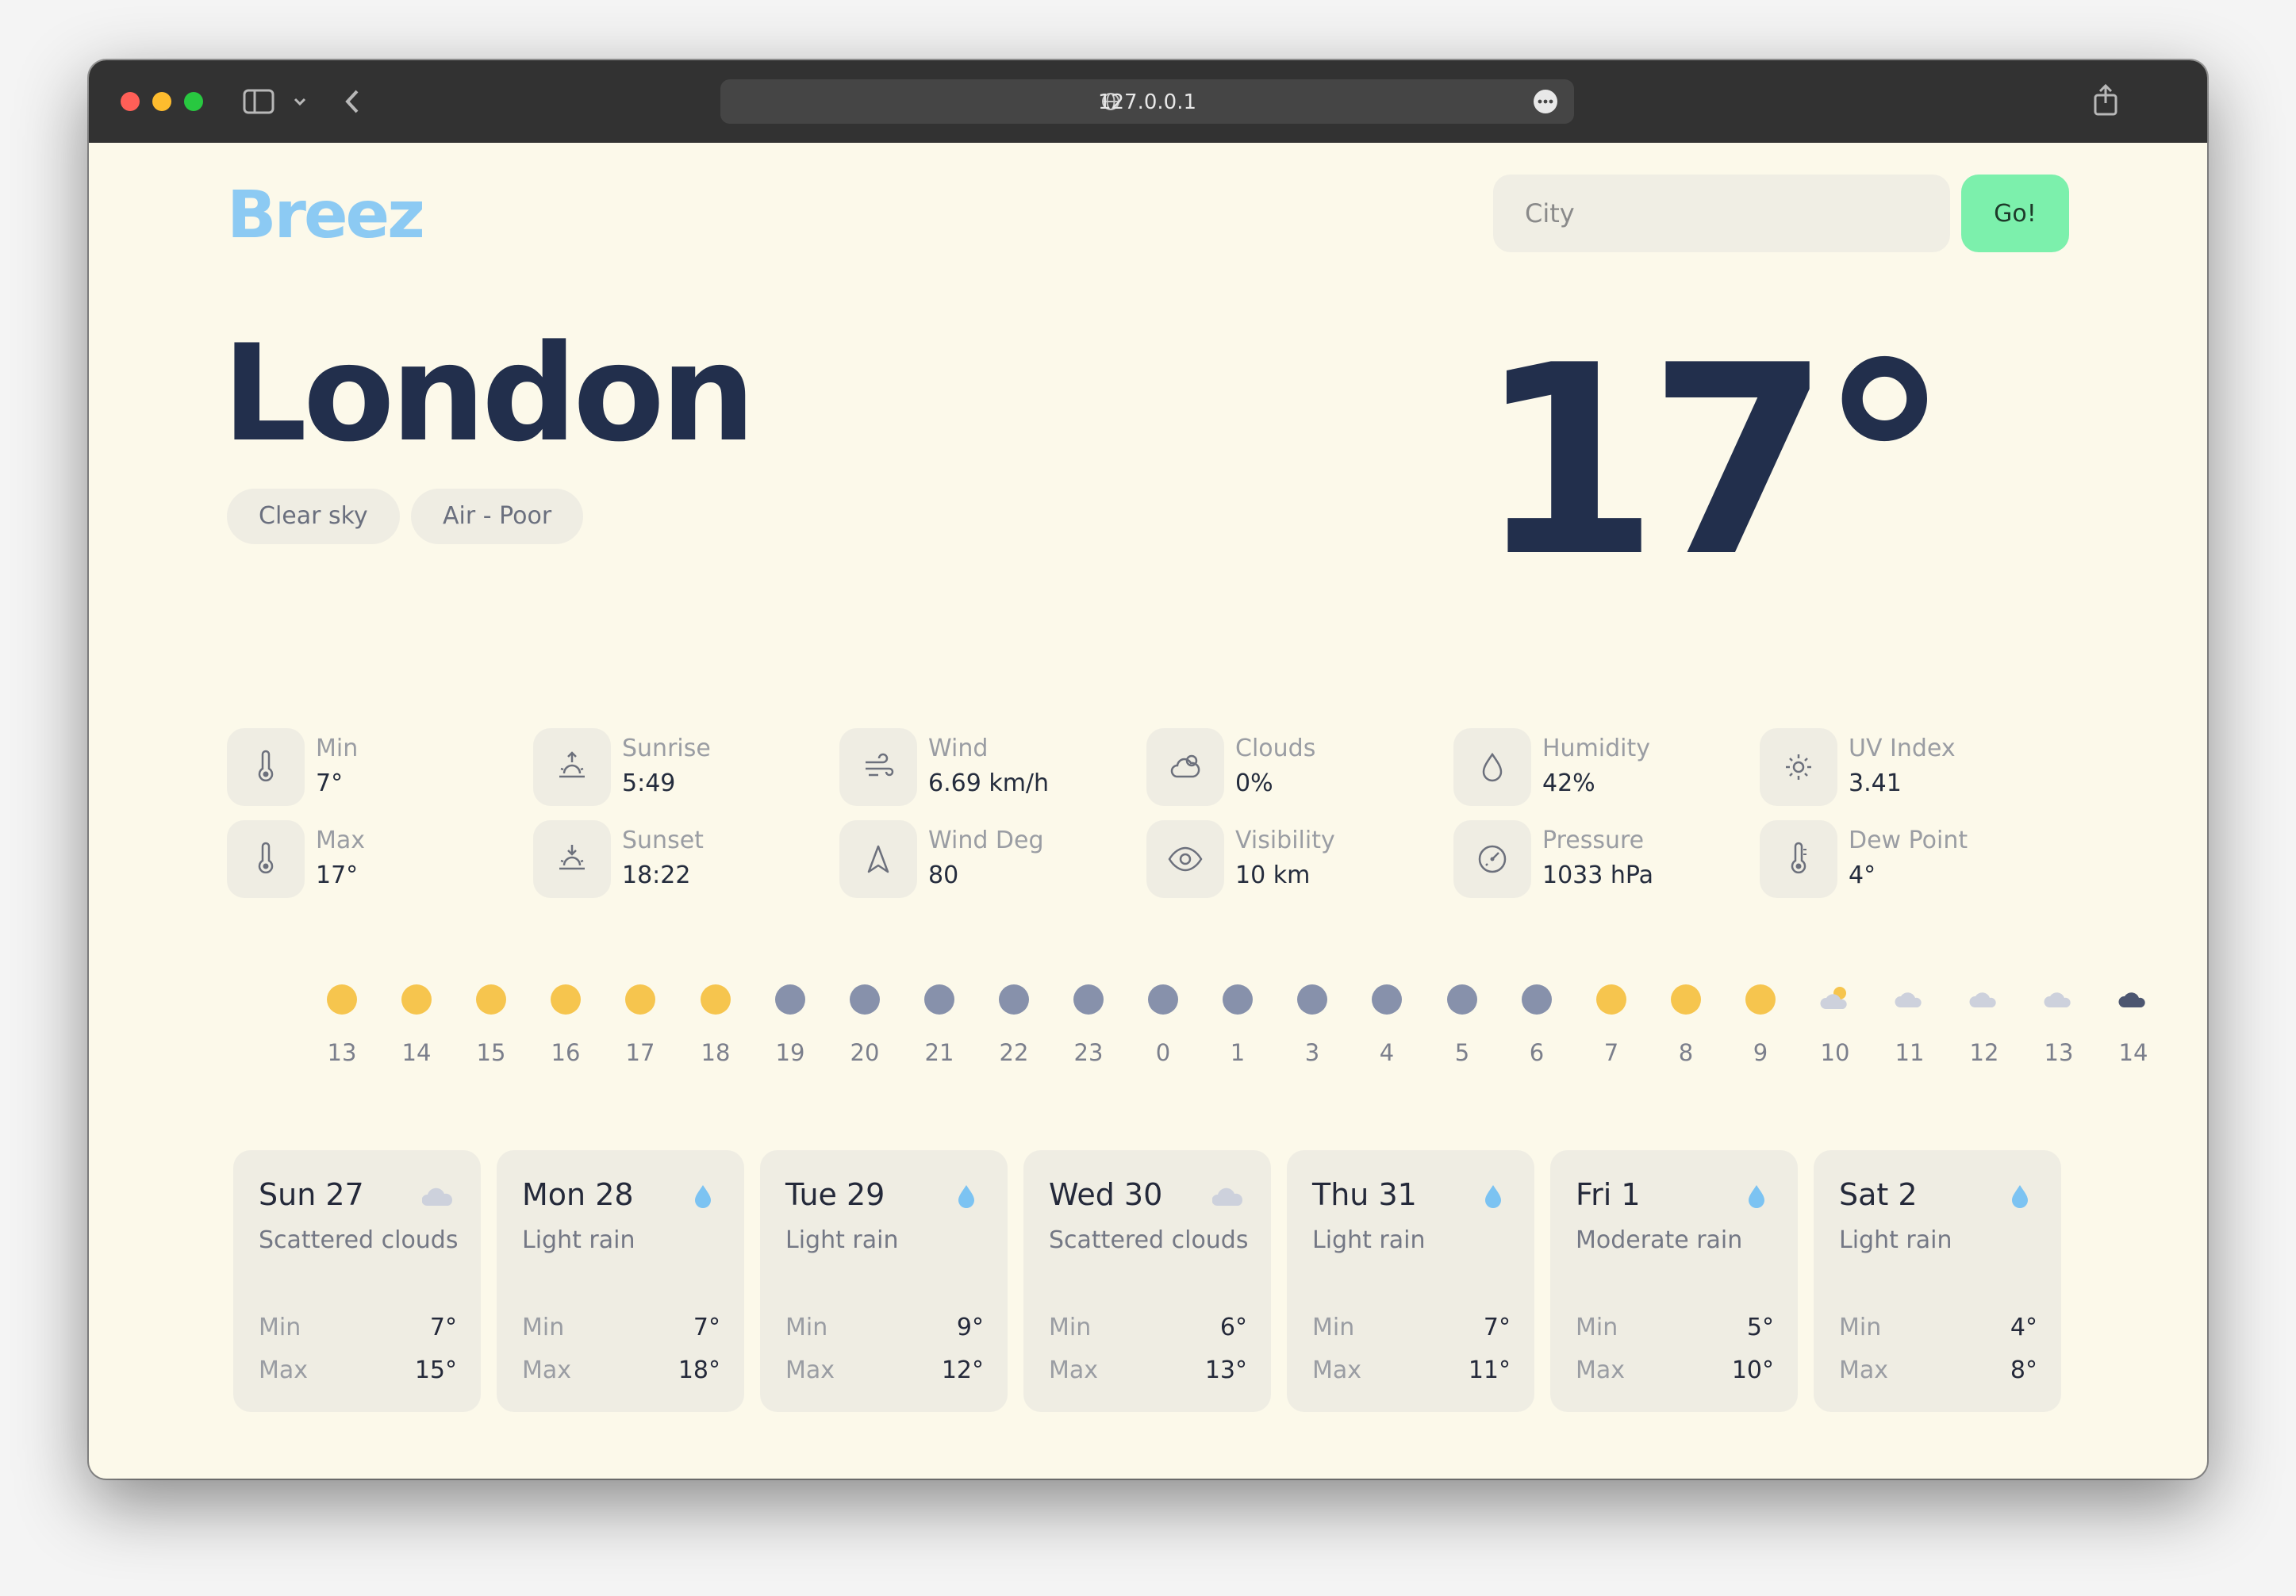  Describe the element at coordinates (1878, 1194) in the screenshot. I see `day-name: Sat 2` at that location.